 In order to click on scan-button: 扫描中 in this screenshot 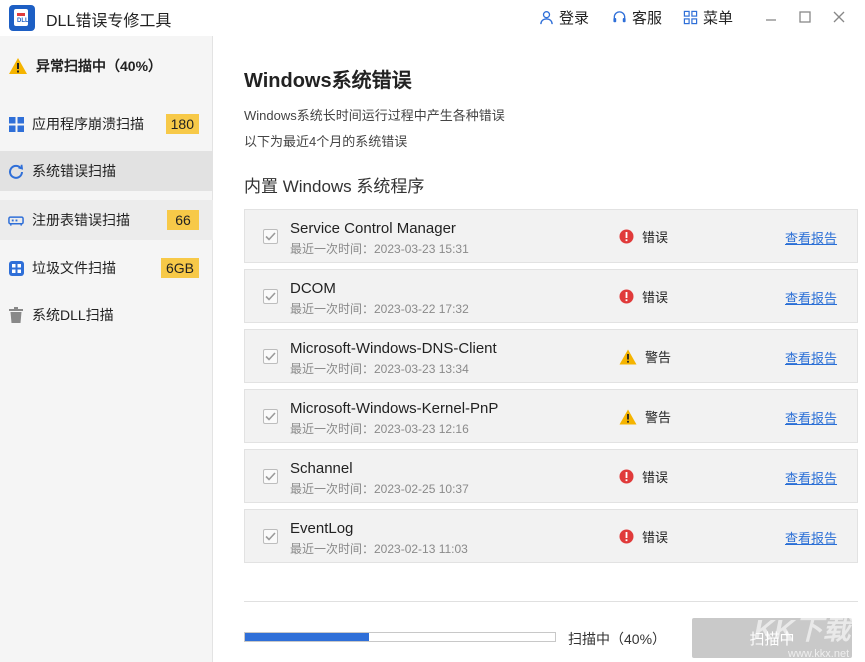, I will do `click(772, 638)`.